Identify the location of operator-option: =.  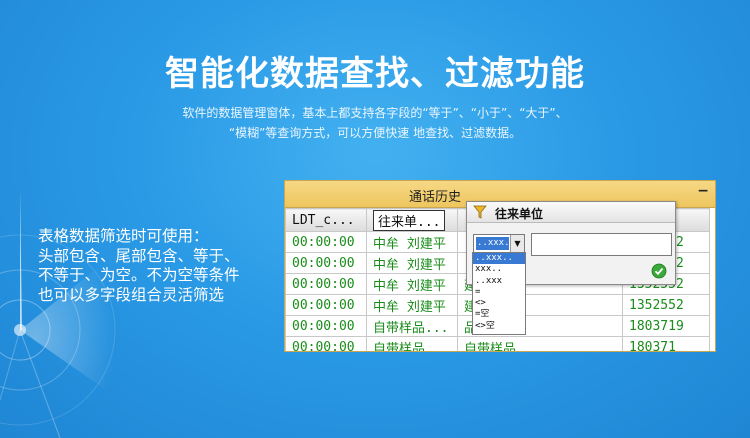
(499, 292).